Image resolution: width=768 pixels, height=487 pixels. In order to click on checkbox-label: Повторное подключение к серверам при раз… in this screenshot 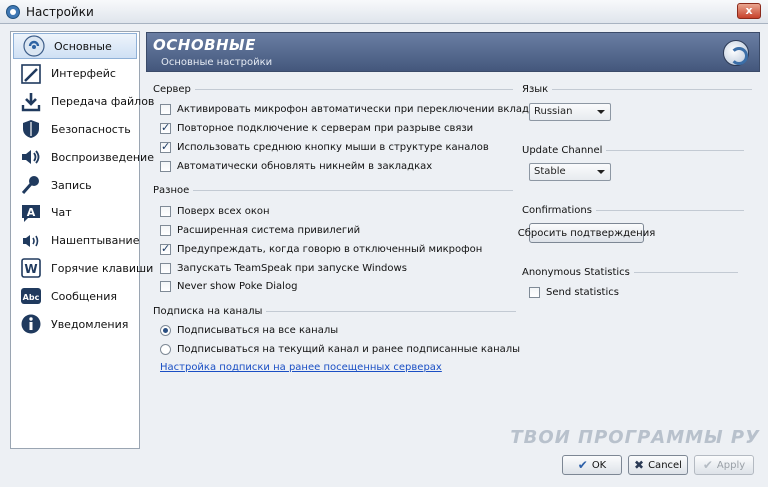, I will do `click(325, 128)`.